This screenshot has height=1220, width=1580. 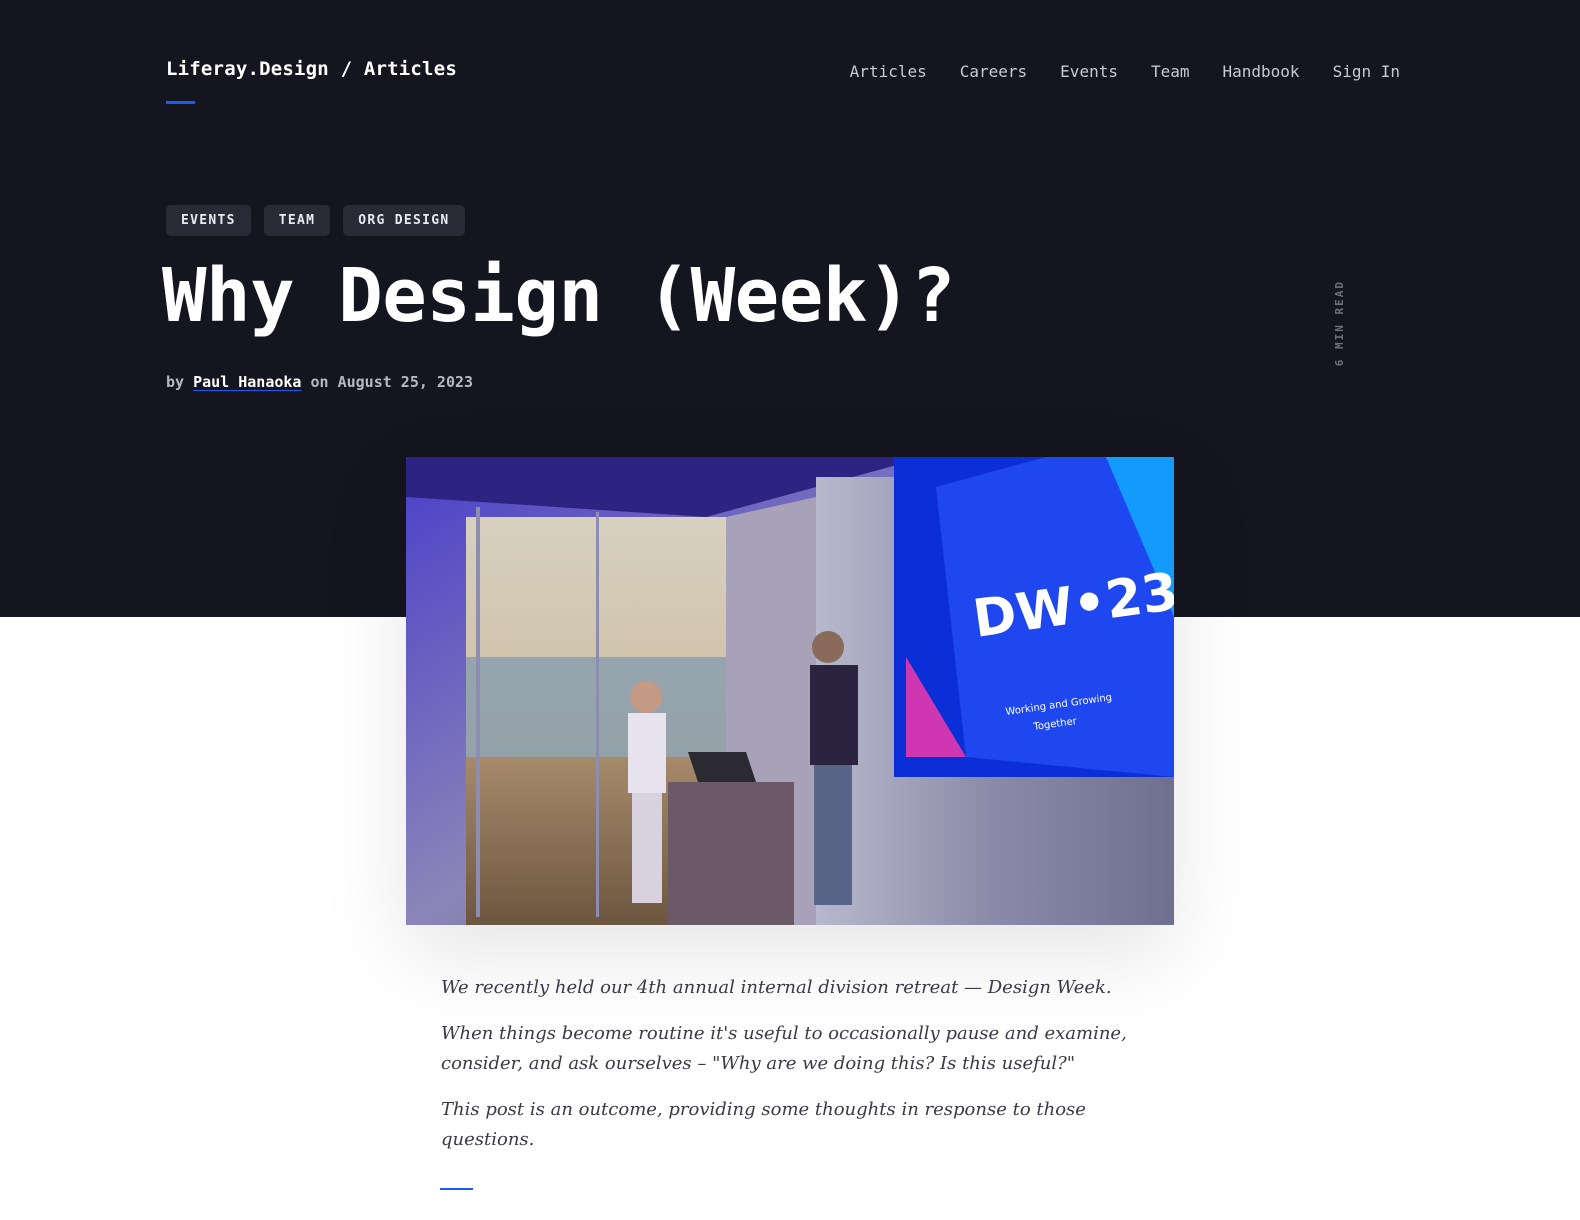 What do you see at coordinates (311, 69) in the screenshot?
I see `site-brand-link: Liferay.Design / Articles` at bounding box center [311, 69].